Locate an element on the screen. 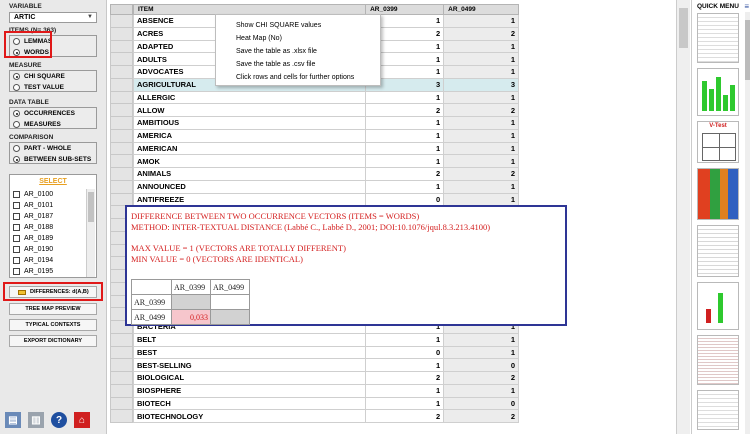  table-row: ALLERGIC 1 1 is located at coordinates (325, 97).